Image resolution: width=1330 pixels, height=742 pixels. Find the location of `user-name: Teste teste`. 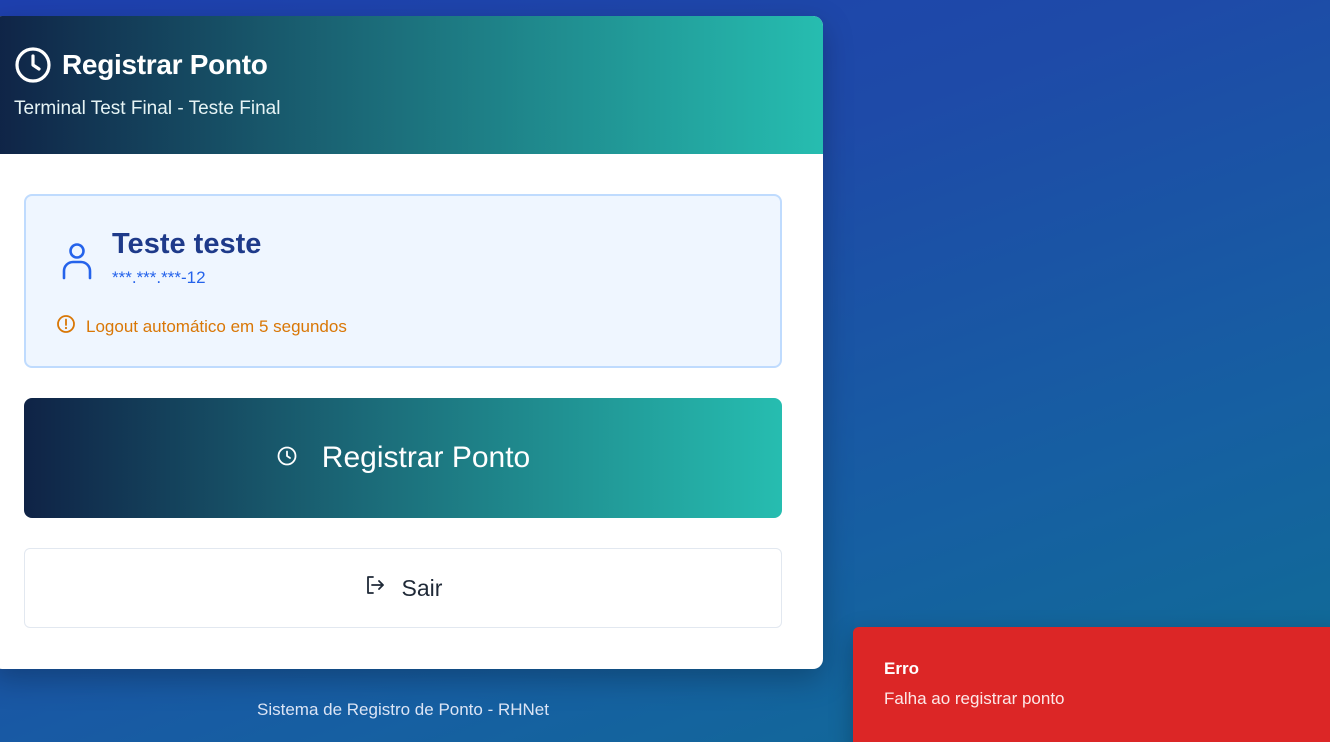

user-name: Teste teste is located at coordinates (187, 244).